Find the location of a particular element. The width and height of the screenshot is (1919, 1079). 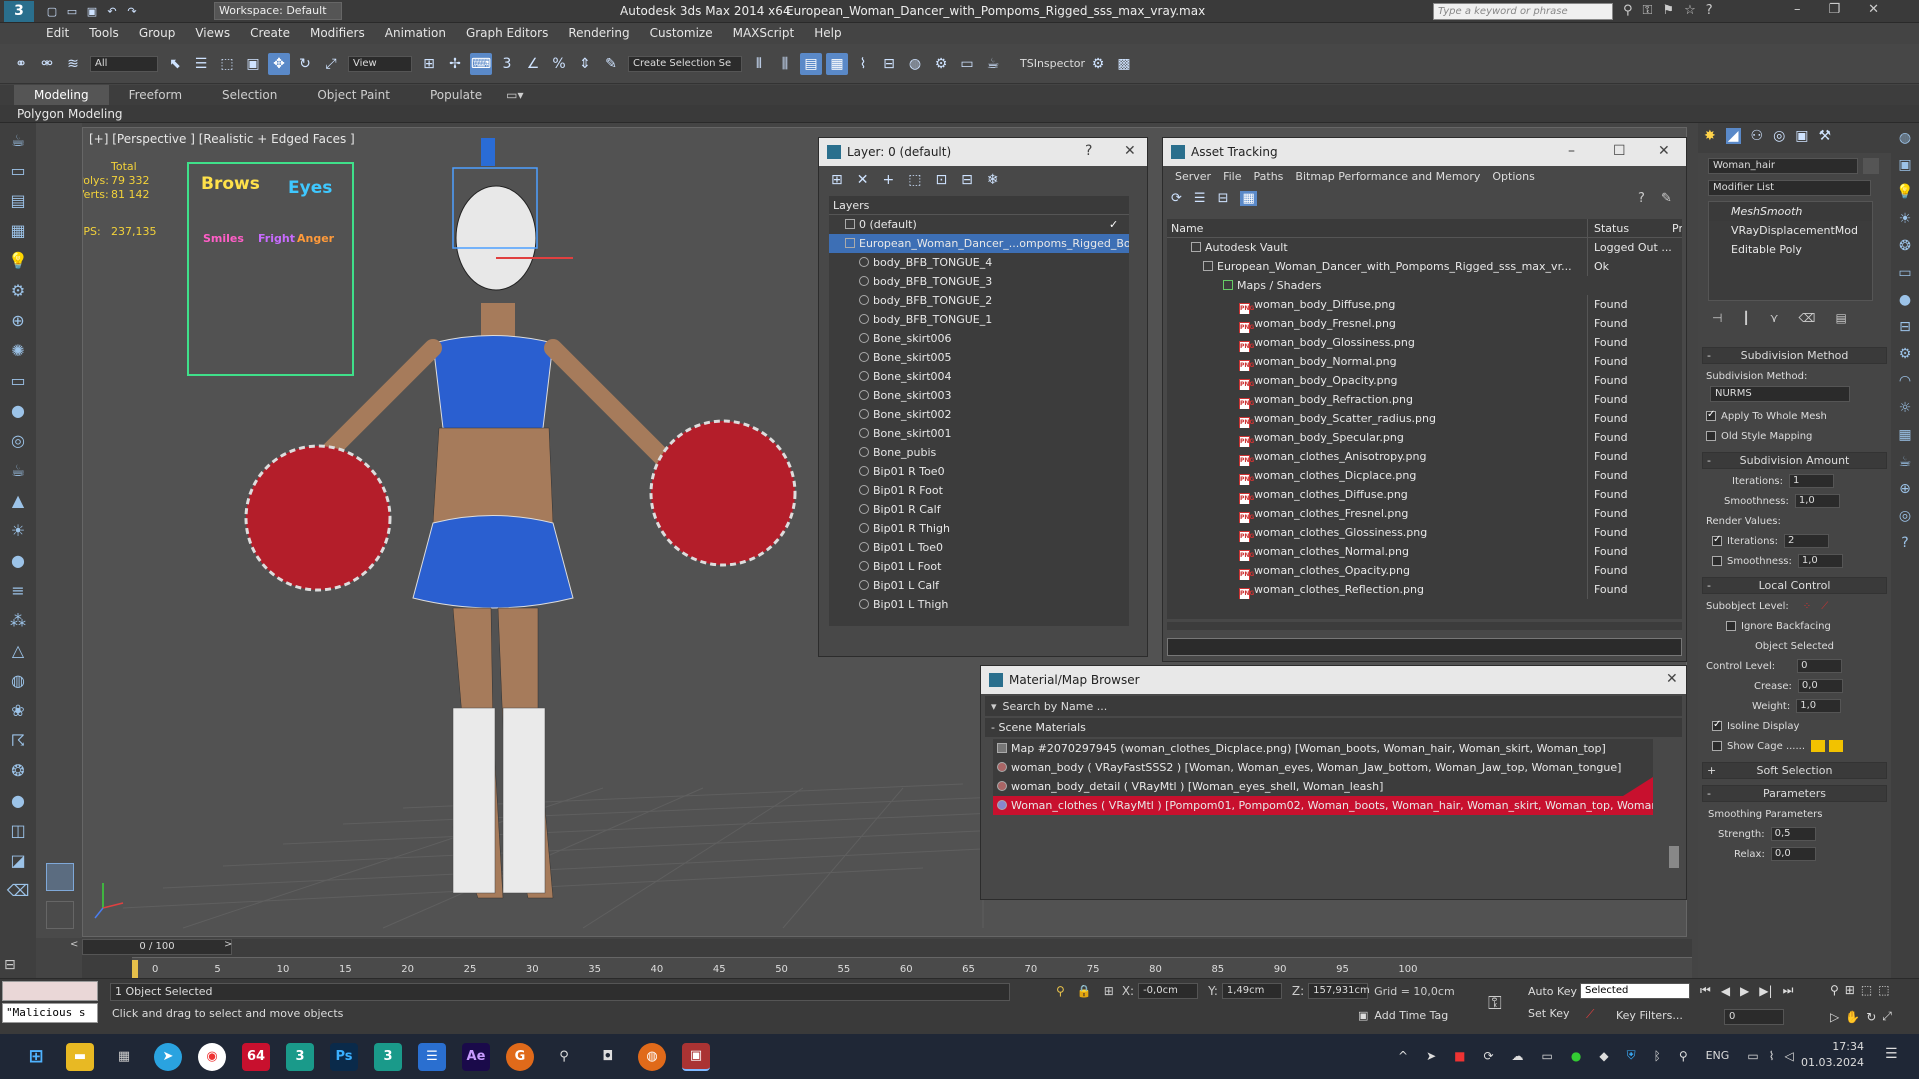

expand-options-icon: ▾ is located at coordinates (994, 706).